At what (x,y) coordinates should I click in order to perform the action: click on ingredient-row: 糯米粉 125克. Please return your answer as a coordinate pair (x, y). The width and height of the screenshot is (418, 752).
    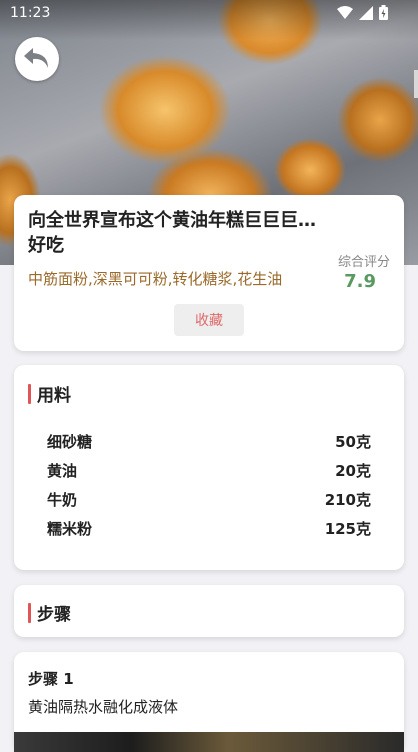
    Looking at the image, I should click on (209, 528).